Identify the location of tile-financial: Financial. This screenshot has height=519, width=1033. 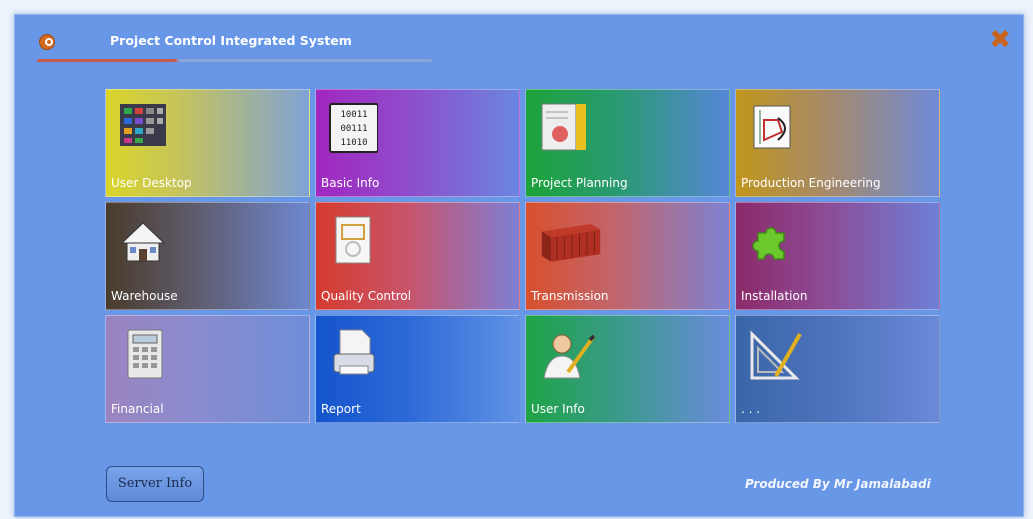
(207, 369).